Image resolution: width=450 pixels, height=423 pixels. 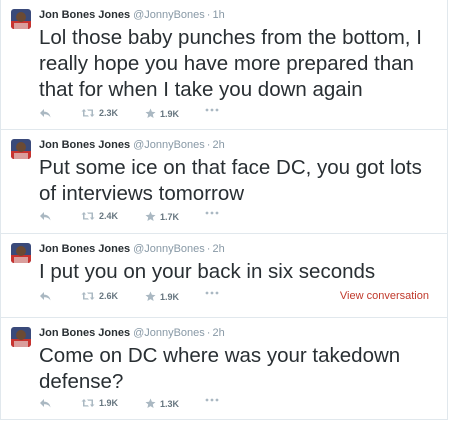 I want to click on favorite-button: 1.3K, so click(x=162, y=403).